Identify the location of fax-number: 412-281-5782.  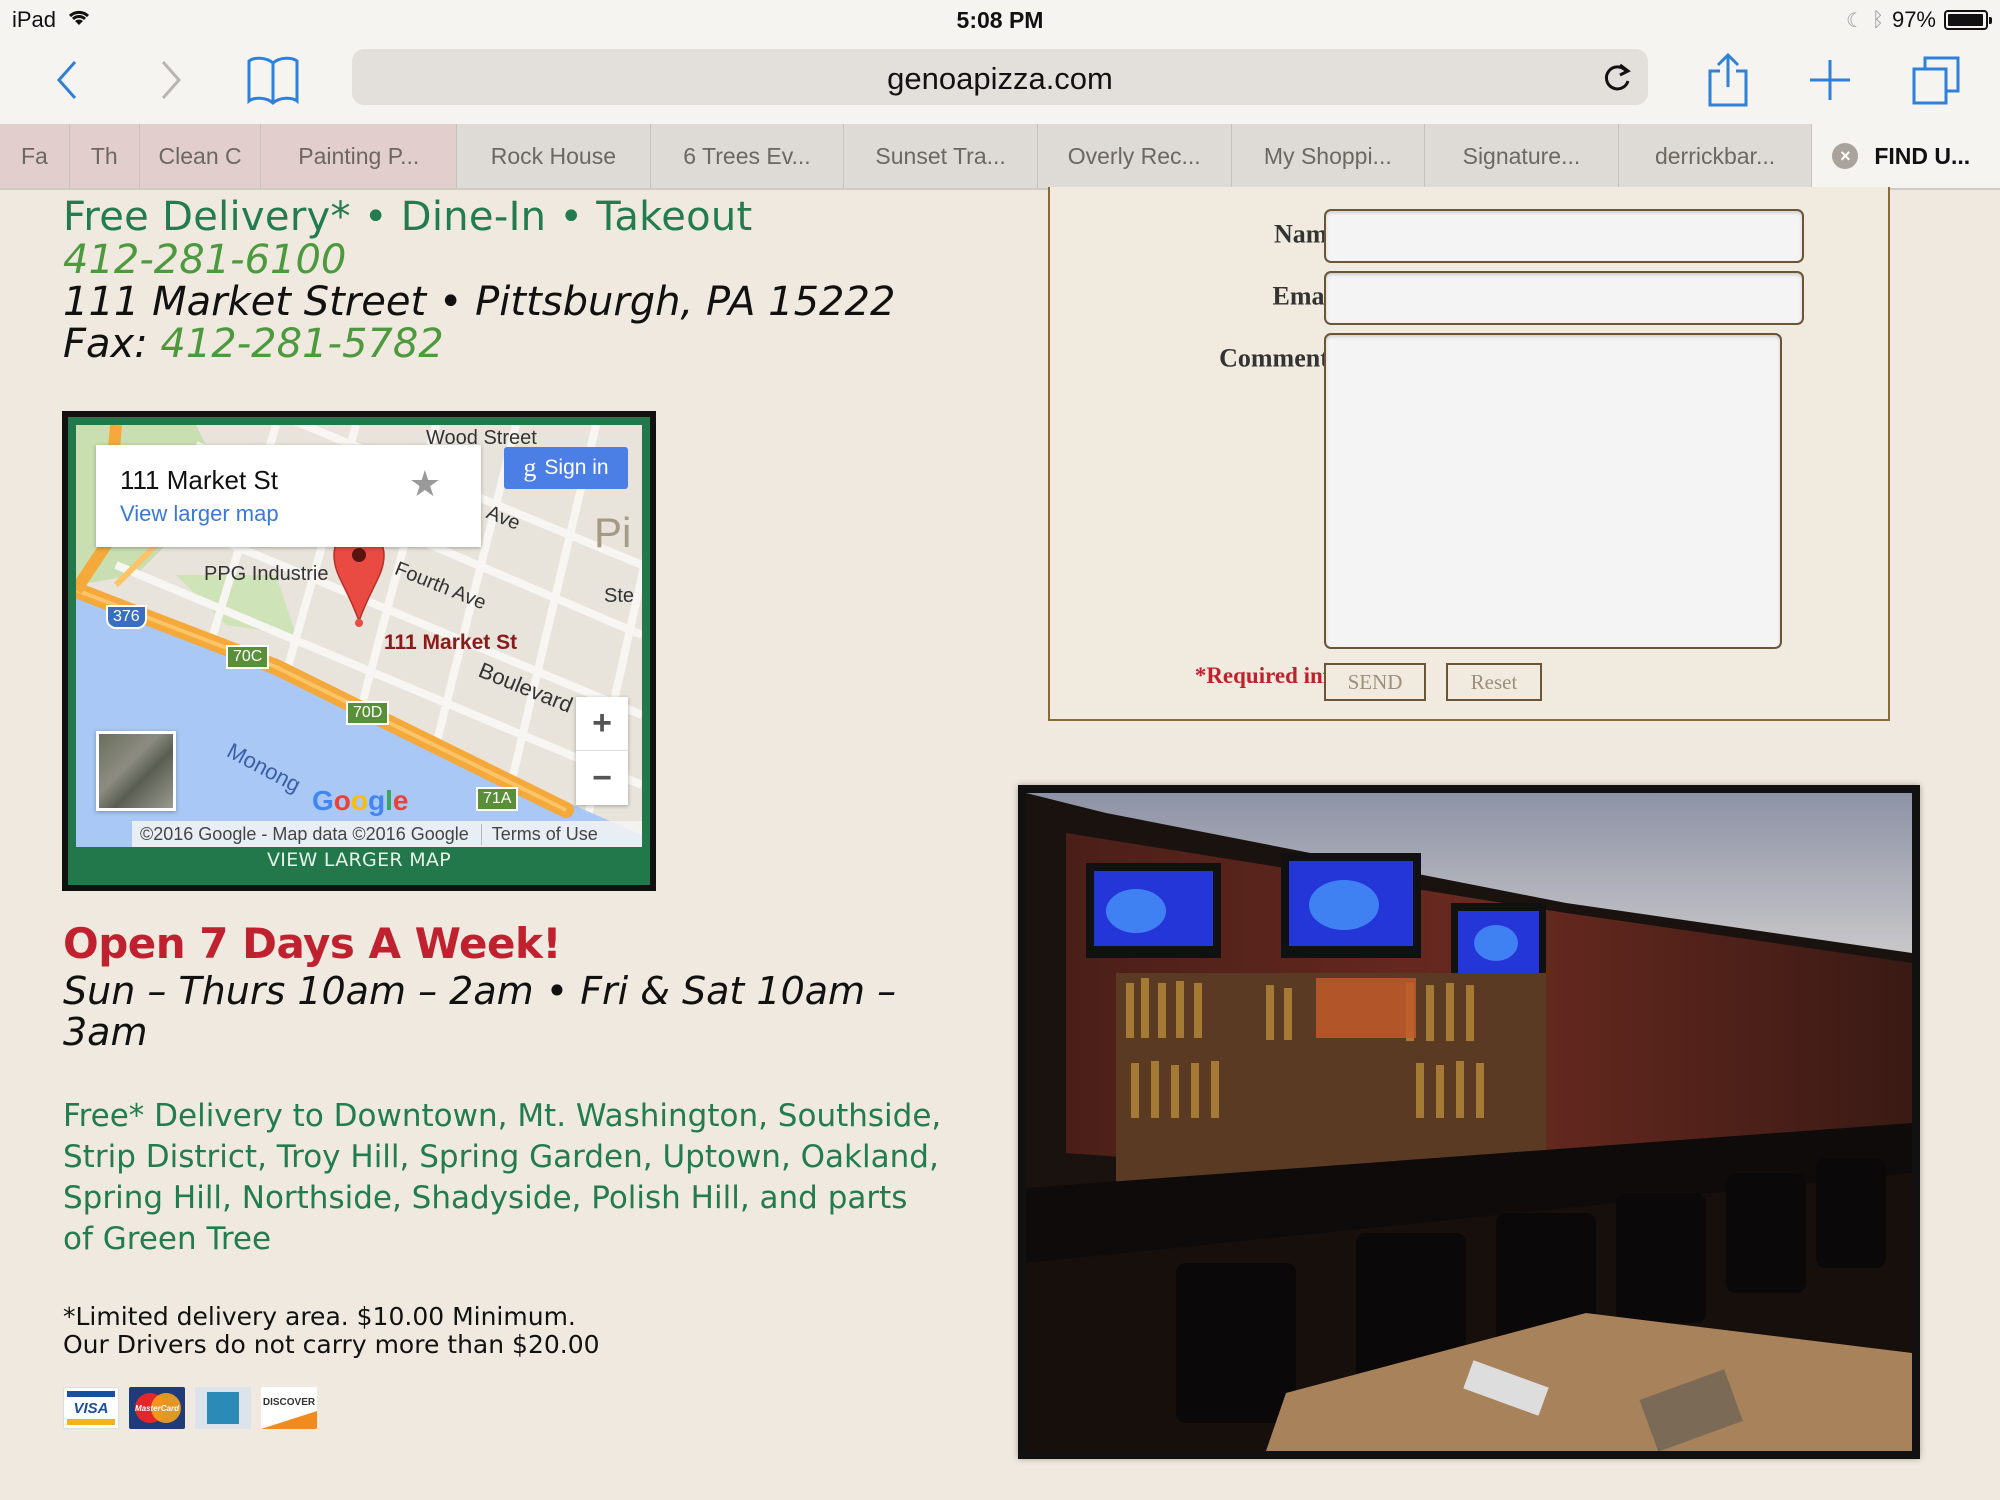
(301, 344).